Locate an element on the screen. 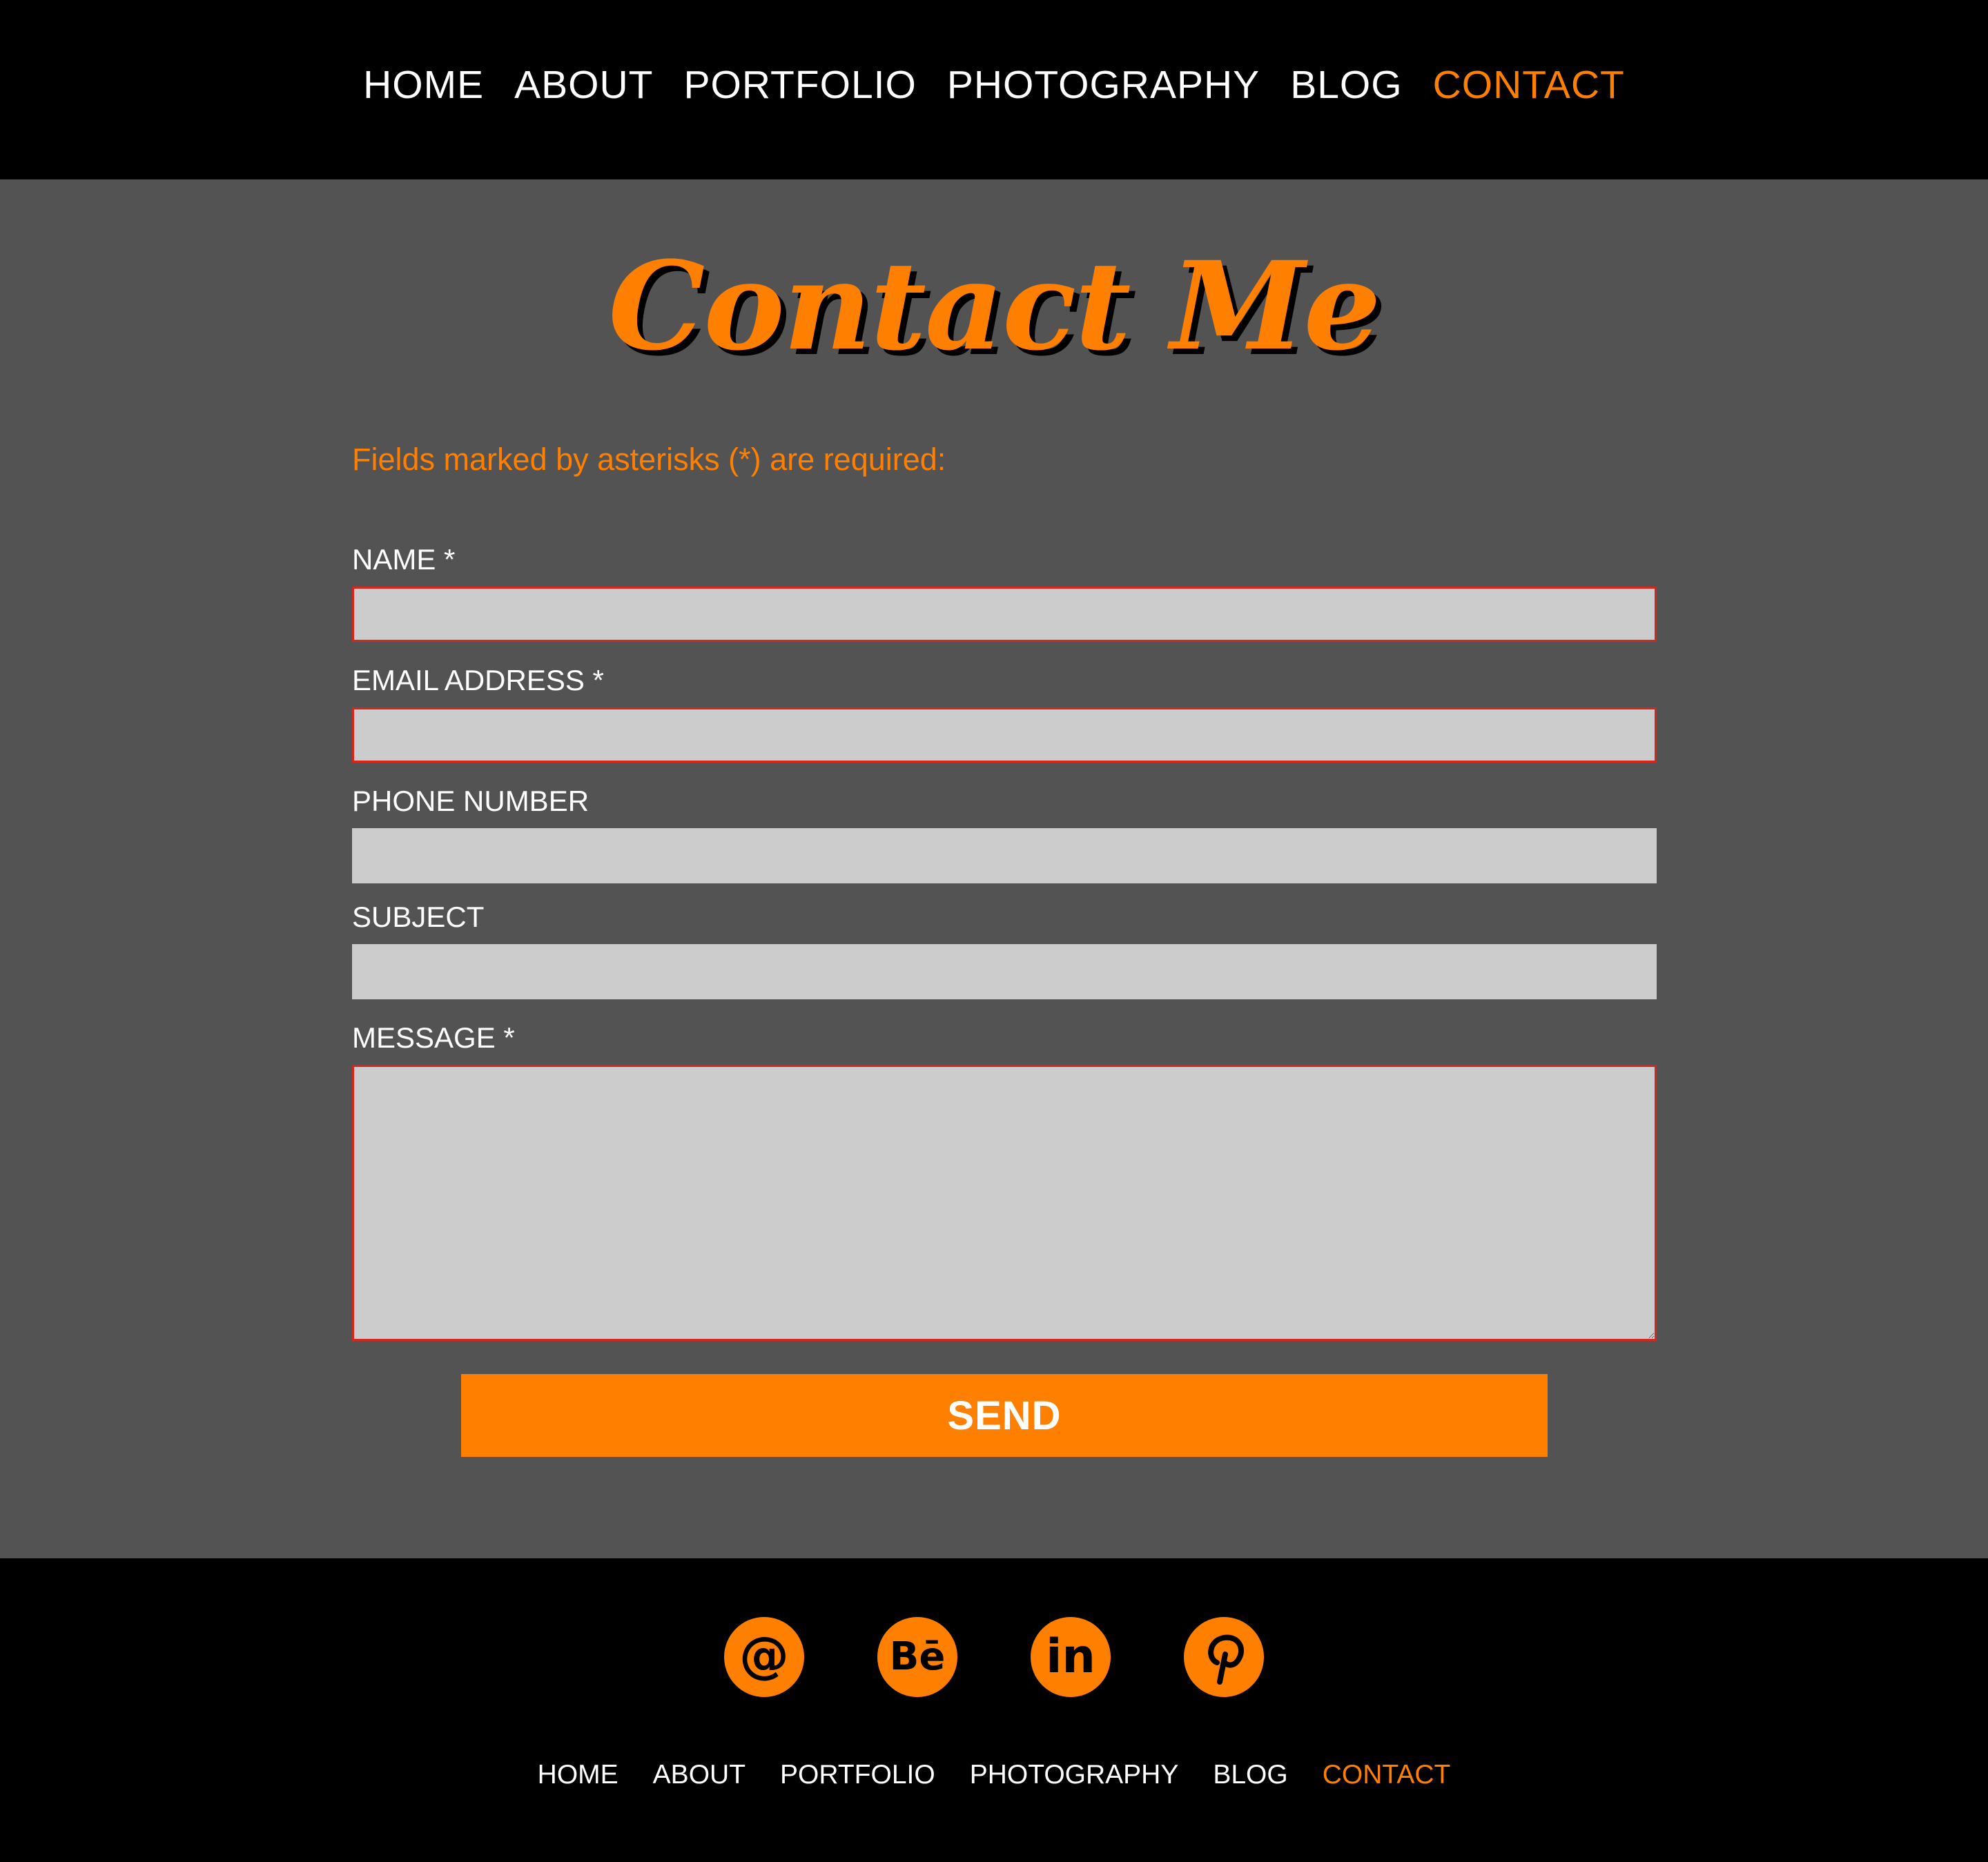 The width and height of the screenshot is (1988, 1862). name-input is located at coordinates (1004, 614).